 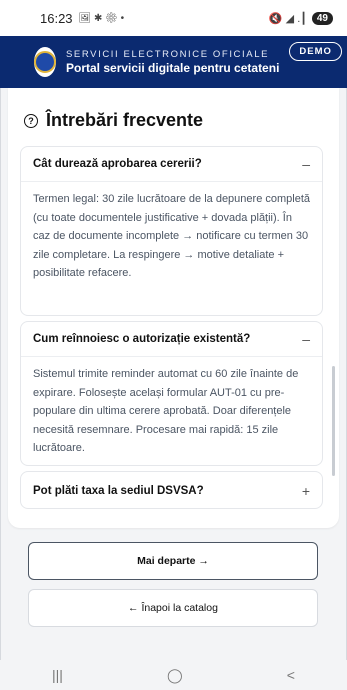 I want to click on faq-heading: ? Întrebări frecvente, so click(x=113, y=120).